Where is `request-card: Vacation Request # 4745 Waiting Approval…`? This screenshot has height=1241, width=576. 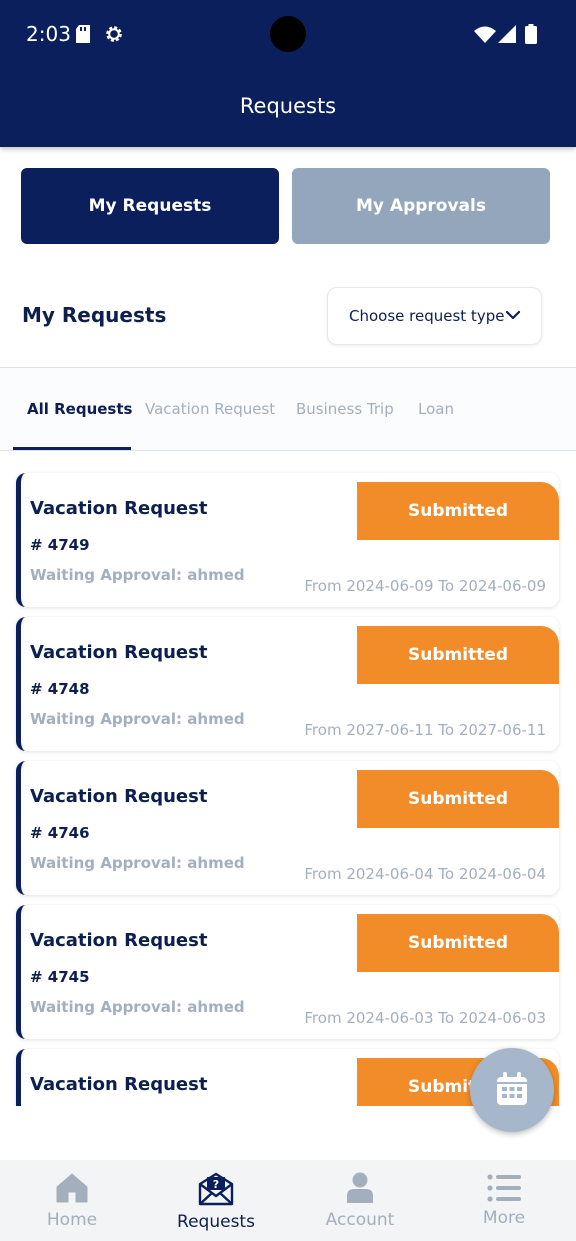 request-card: Vacation Request # 4745 Waiting Approval… is located at coordinates (287, 972).